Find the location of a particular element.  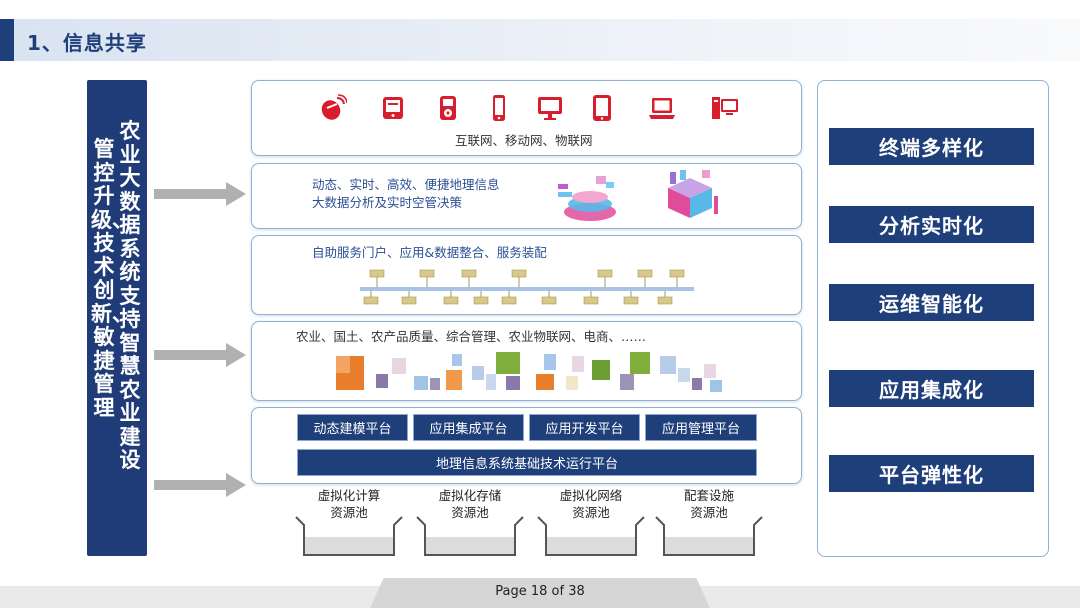

pool-label-line-1: 虚拟化计算 is located at coordinates (349, 495).